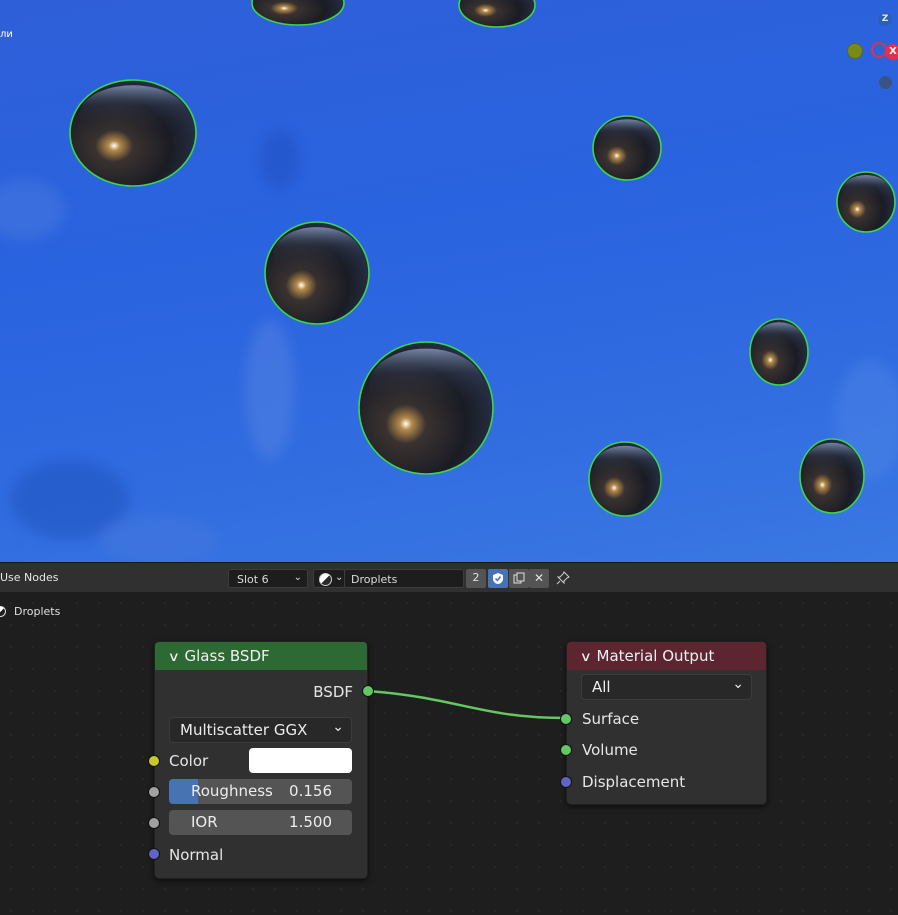  I want to click on slot-dropdown: Slot 6 ⌄, so click(268, 578).